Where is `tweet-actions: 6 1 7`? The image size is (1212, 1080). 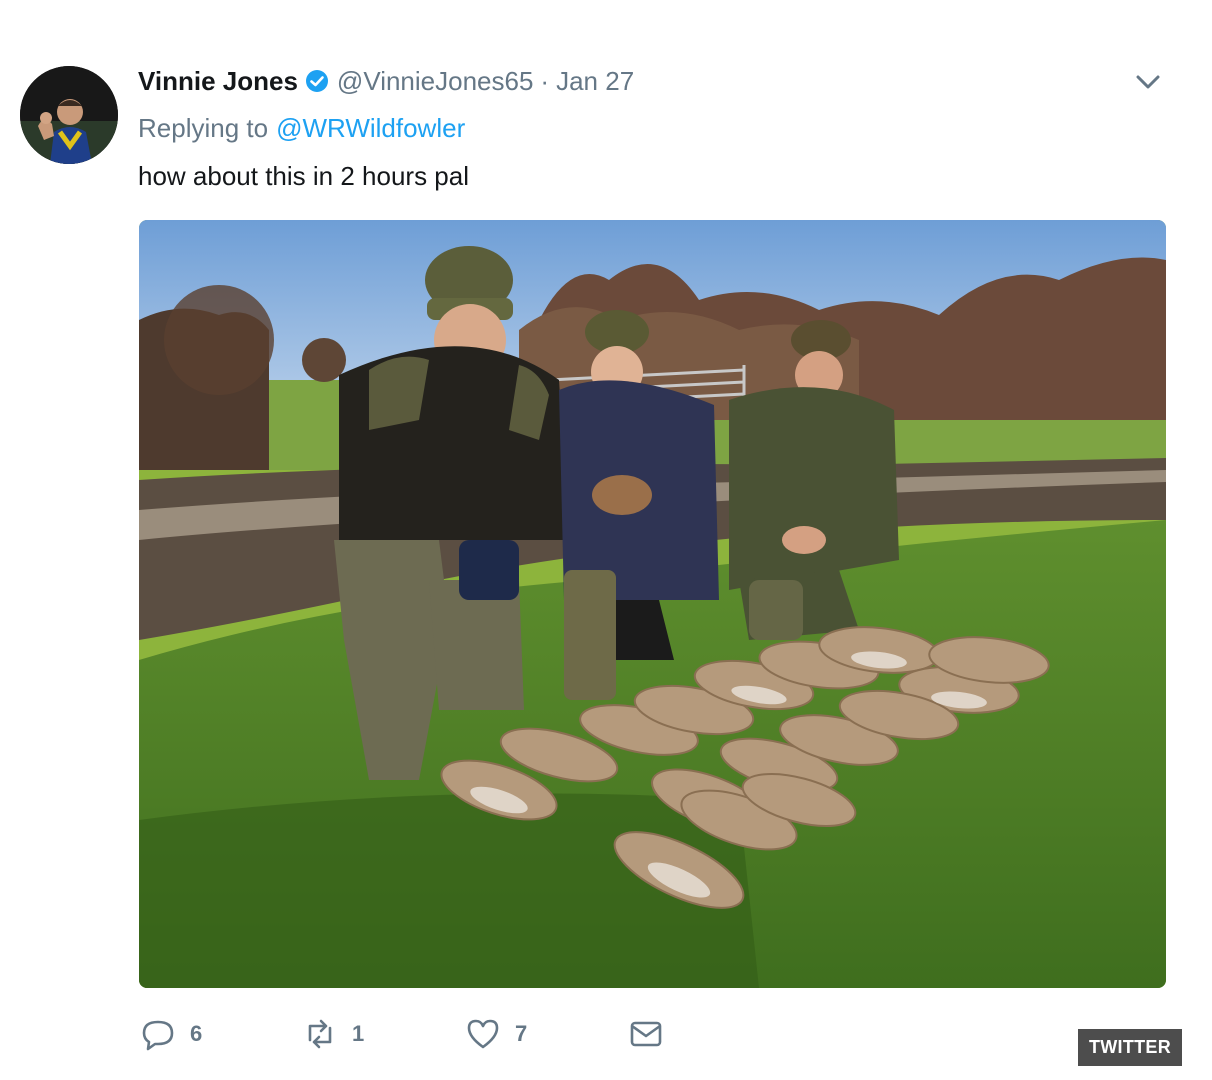
tweet-actions: 6 1 7 is located at coordinates (420, 1034).